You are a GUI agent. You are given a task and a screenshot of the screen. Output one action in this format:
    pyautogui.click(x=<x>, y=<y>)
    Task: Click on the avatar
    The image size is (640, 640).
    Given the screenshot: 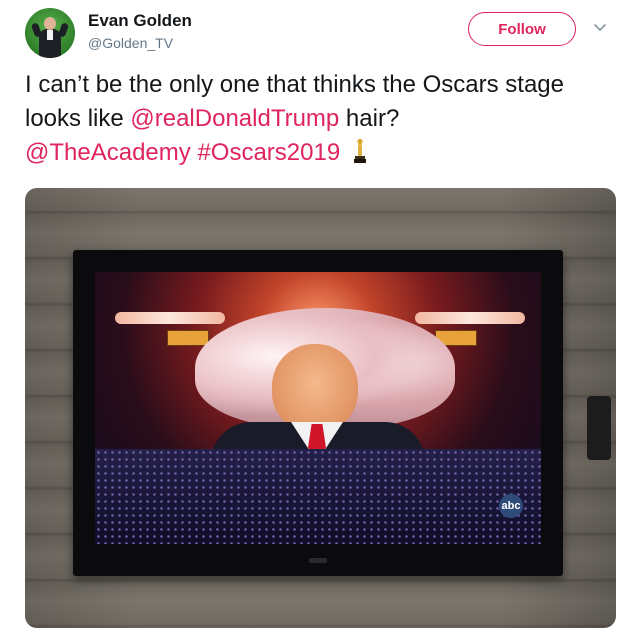 What is the action you would take?
    pyautogui.click(x=50, y=33)
    